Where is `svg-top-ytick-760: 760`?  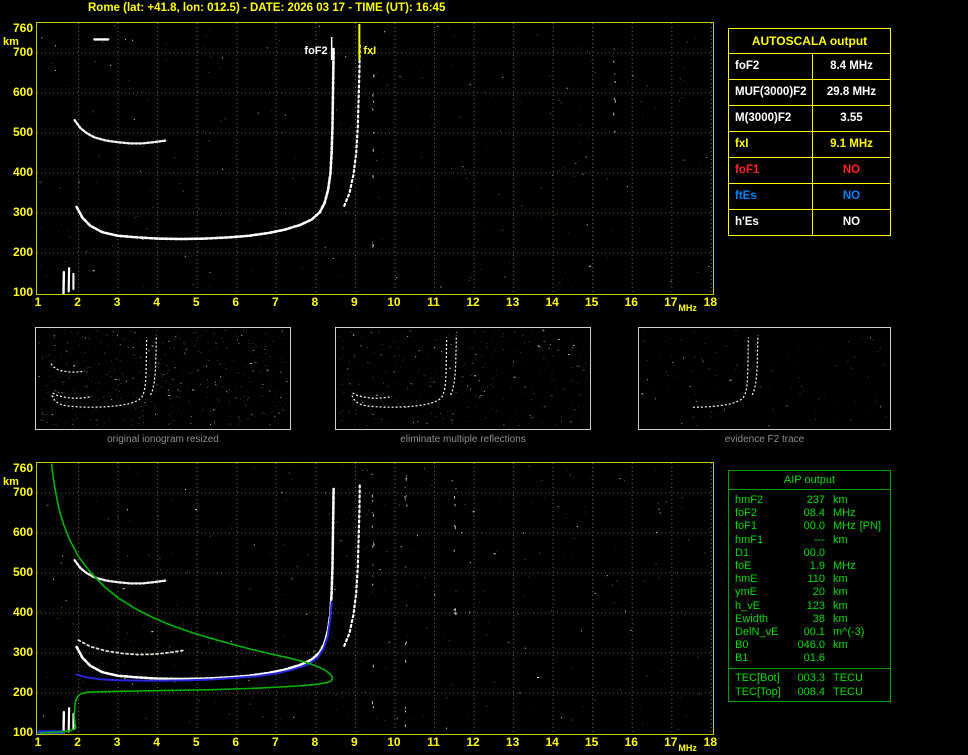
svg-top-ytick-760: 760 is located at coordinates (22, 28).